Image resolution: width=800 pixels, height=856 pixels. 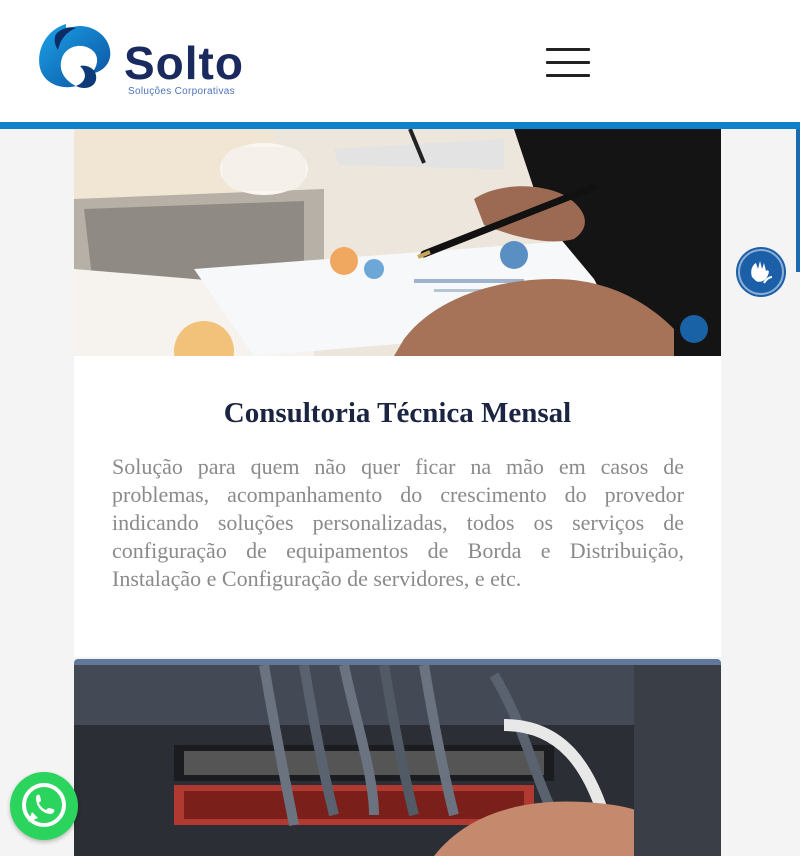 I want to click on whatsapp-icon, so click(x=44, y=805).